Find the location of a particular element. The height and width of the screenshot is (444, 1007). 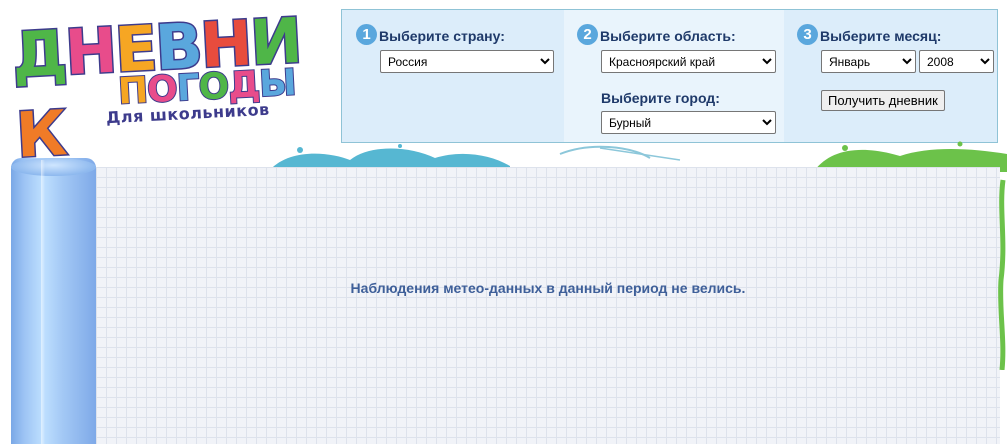

paper-roll is located at coordinates (53, 301).